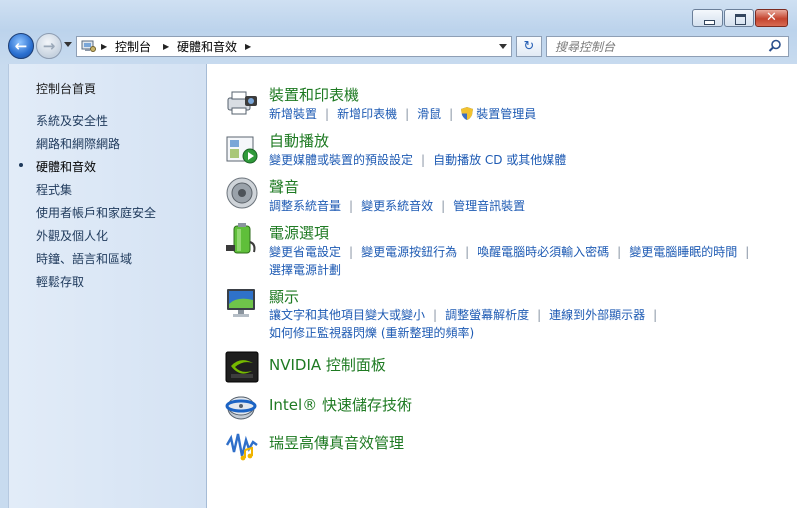 This screenshot has height=508, width=797. I want to click on search-input, so click(655, 46).